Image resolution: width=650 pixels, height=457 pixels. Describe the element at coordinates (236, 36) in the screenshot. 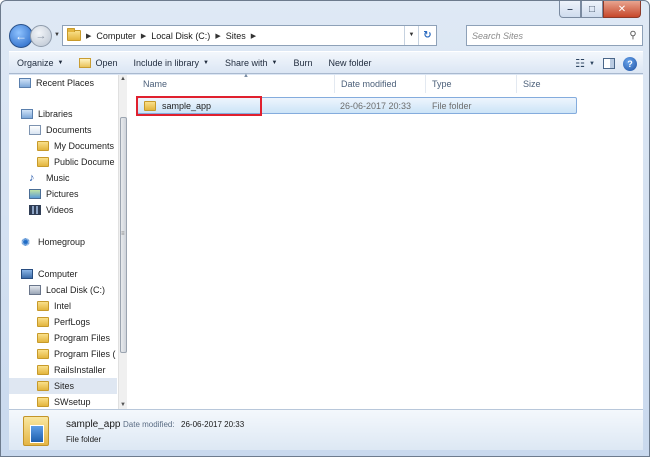

I see `breadcrumb-sites: Sites` at that location.